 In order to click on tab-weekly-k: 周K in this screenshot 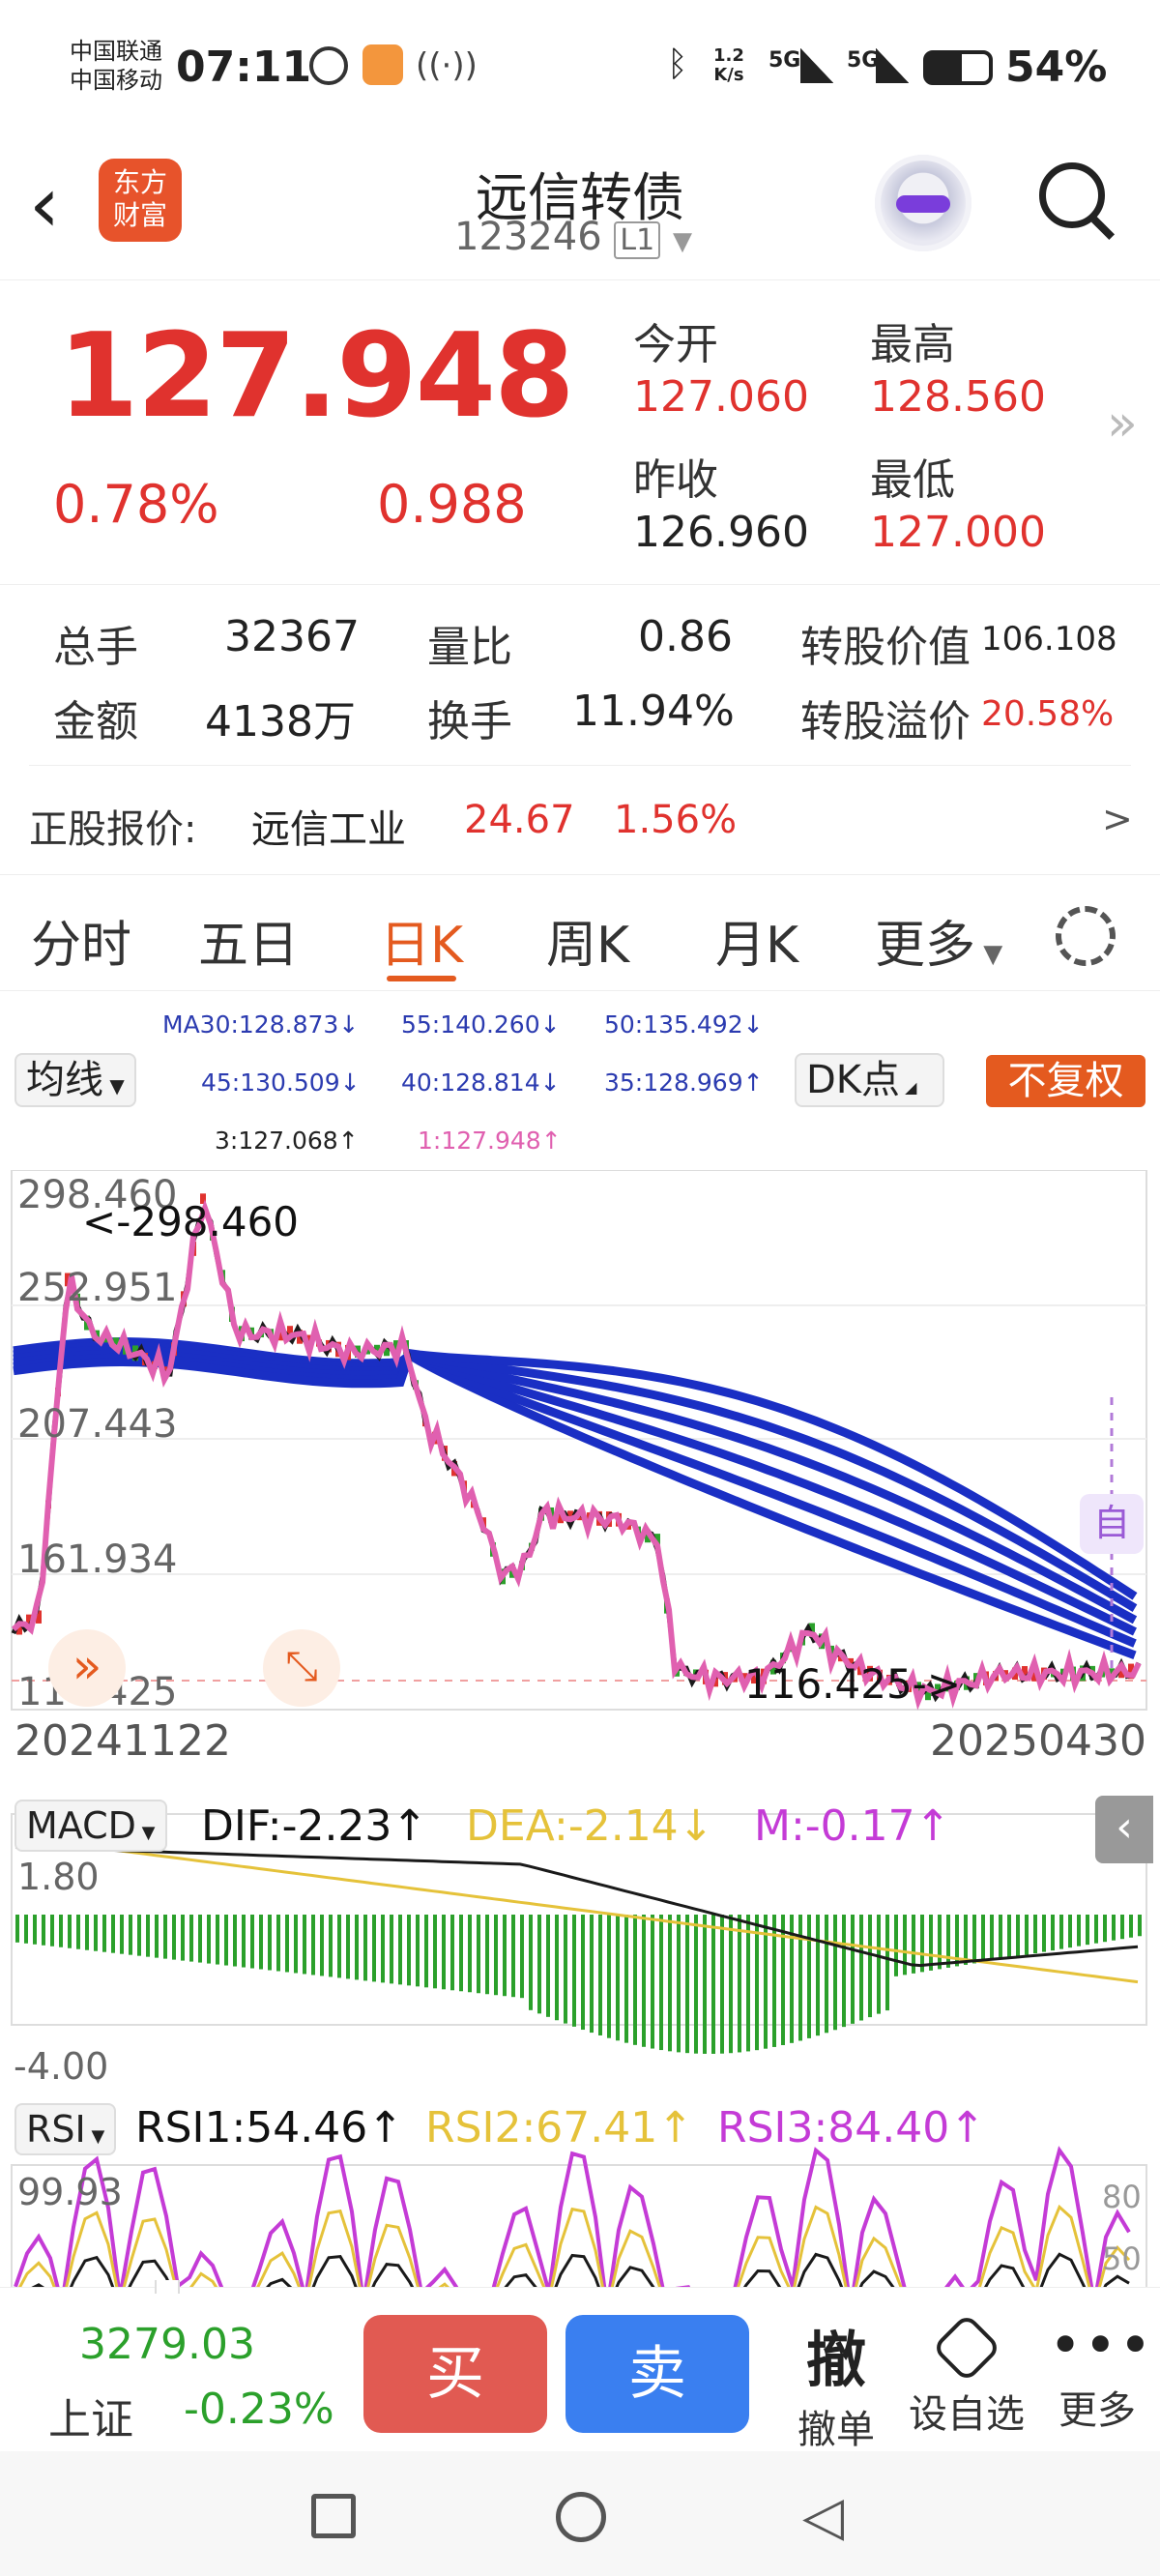, I will do `click(588, 940)`.